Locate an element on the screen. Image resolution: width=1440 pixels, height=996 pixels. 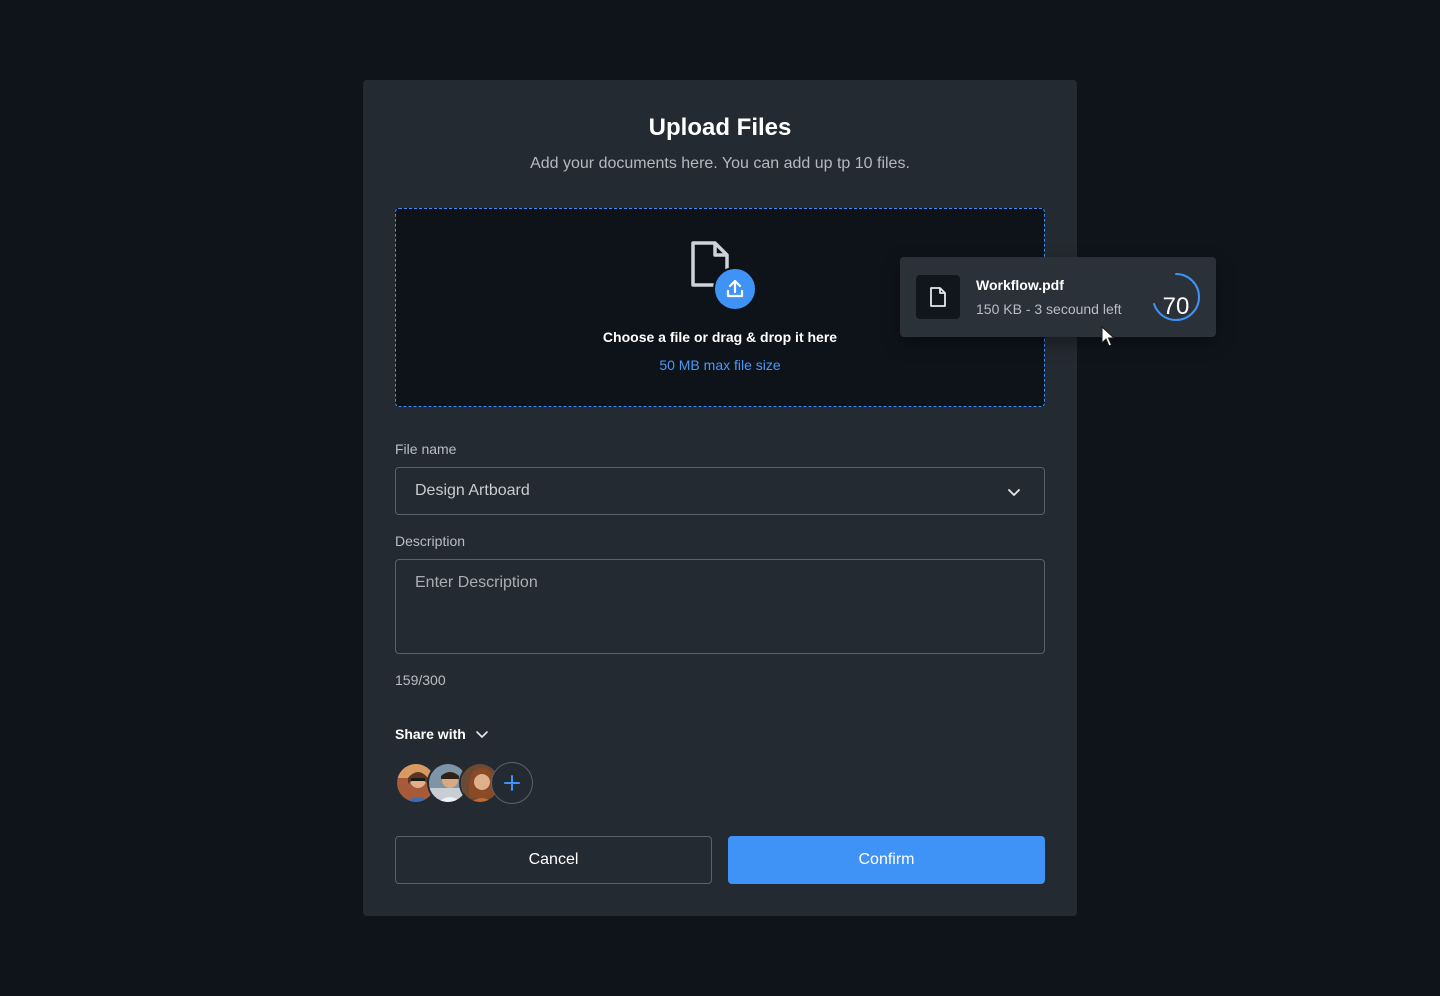
confirm-button: Confirm is located at coordinates (886, 860).